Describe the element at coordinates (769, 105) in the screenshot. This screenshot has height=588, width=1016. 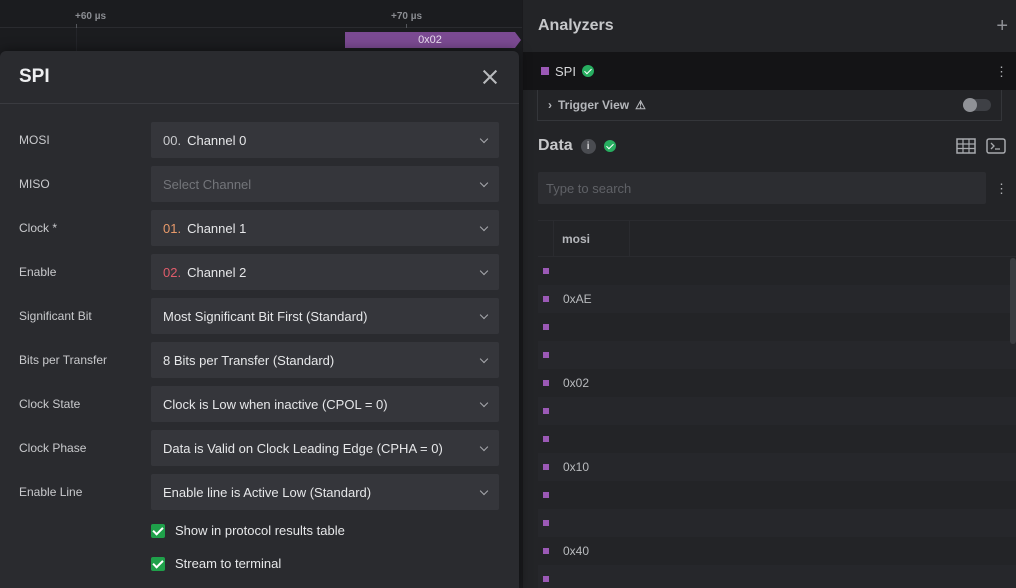
I see `trigger-view-row: › Trigger View ⚠` at that location.